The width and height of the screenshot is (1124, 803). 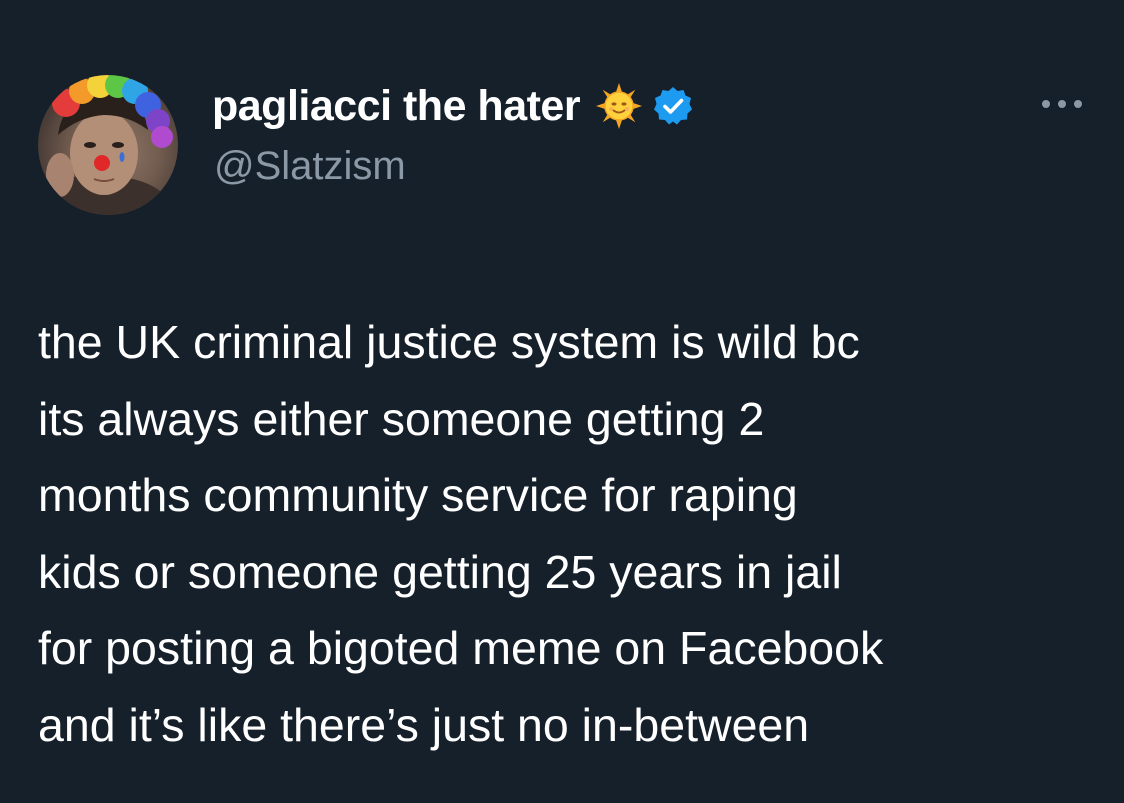 I want to click on author-handle: @Slatzism, so click(x=310, y=166).